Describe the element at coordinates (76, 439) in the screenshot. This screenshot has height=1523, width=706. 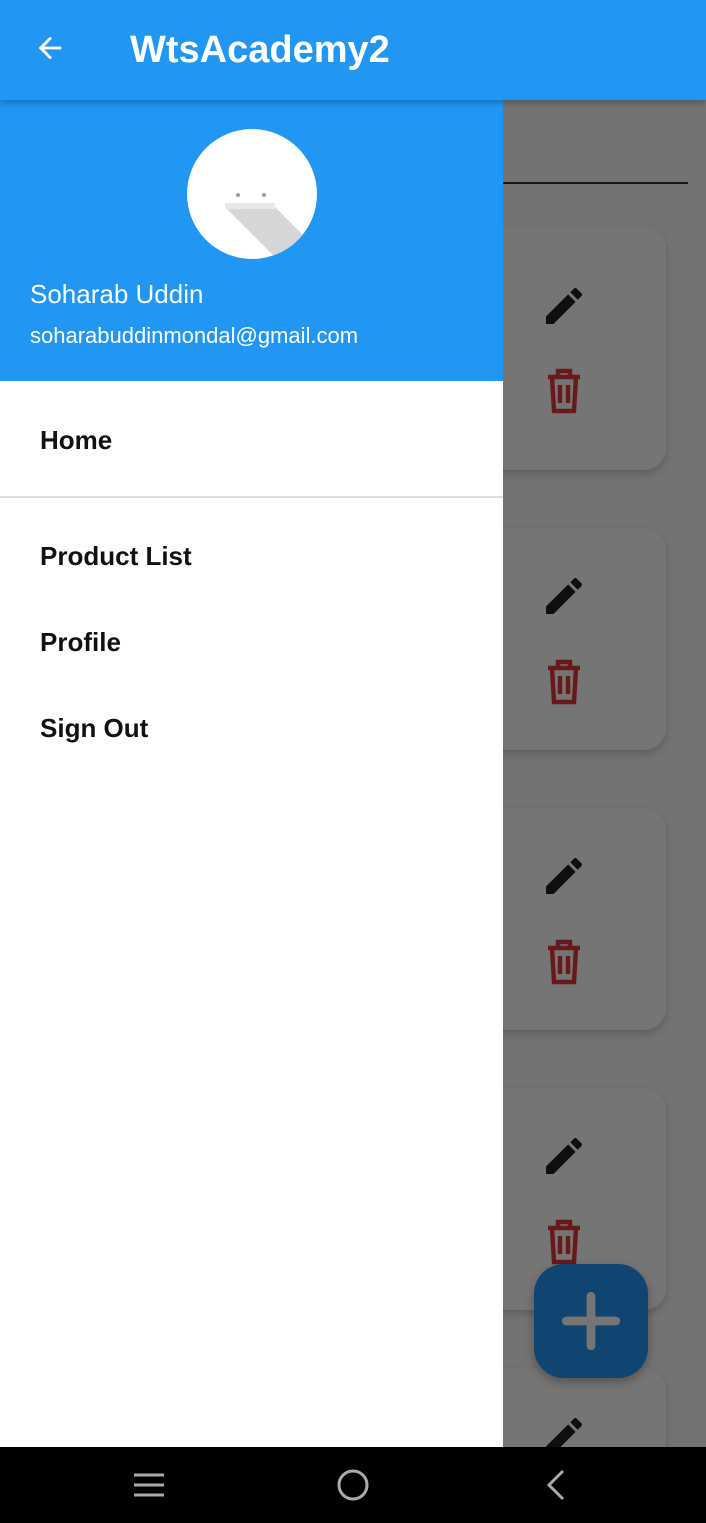
I see `drawer-item-label: Home` at that location.